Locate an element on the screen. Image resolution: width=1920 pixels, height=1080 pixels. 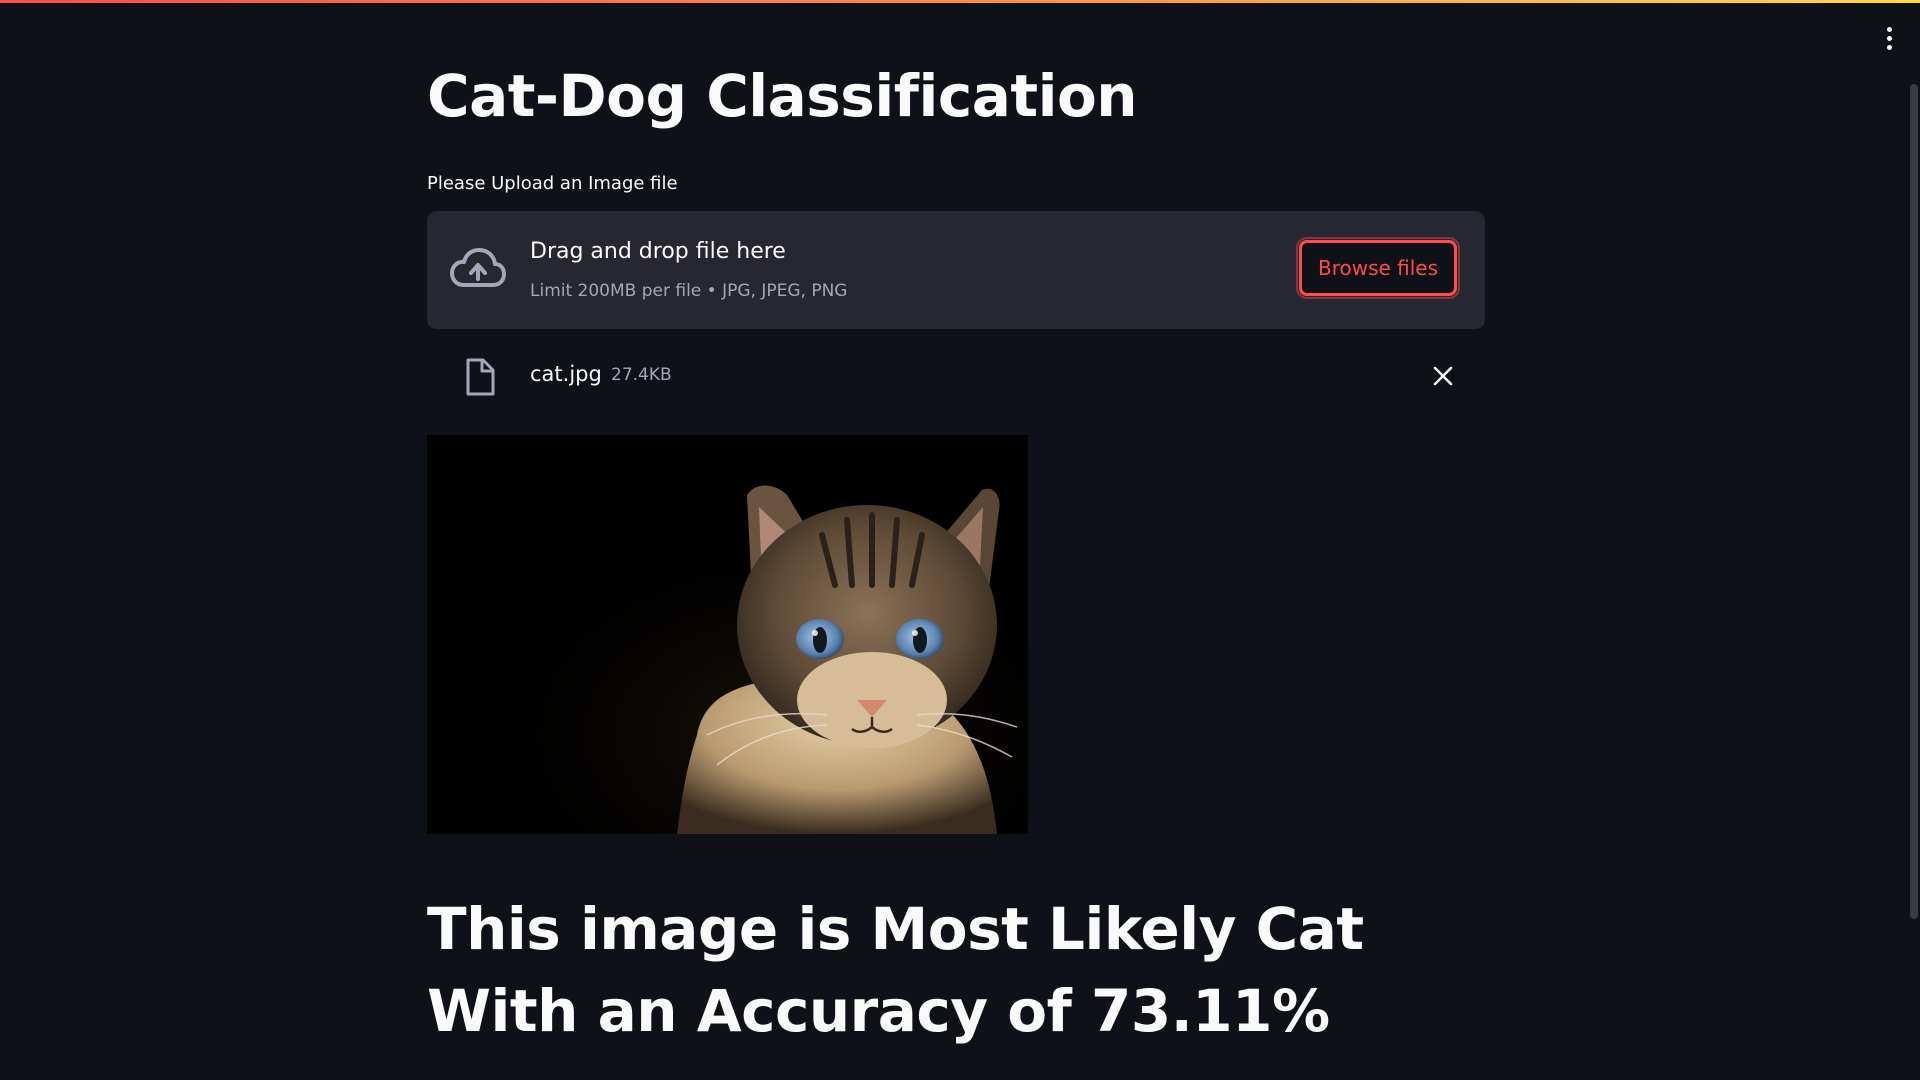
file-icon is located at coordinates (480, 377).